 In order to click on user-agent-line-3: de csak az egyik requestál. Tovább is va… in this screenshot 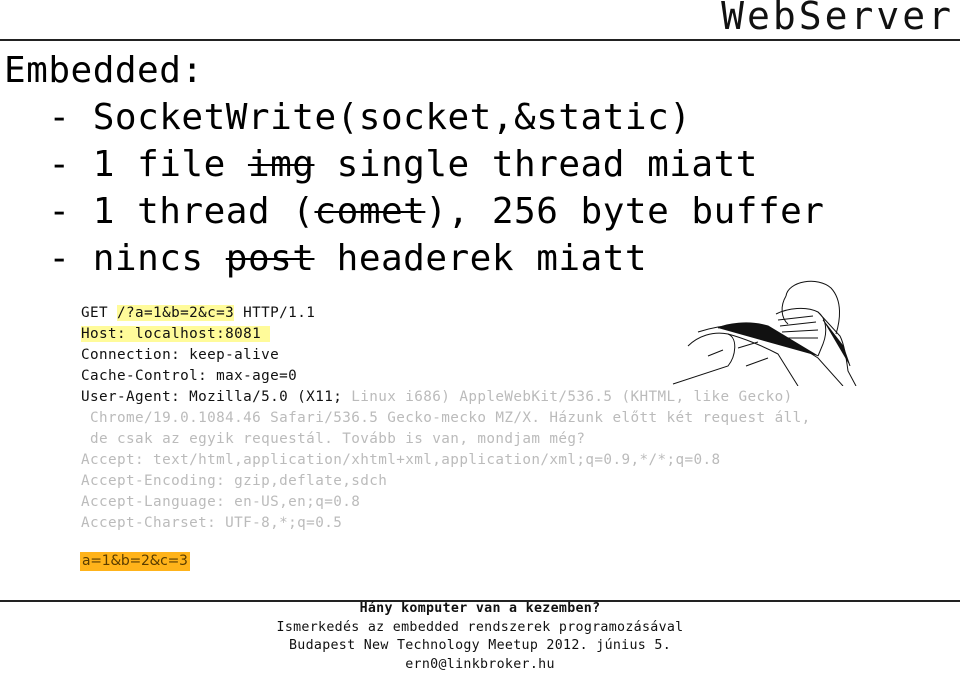, I will do `click(333, 439)`.